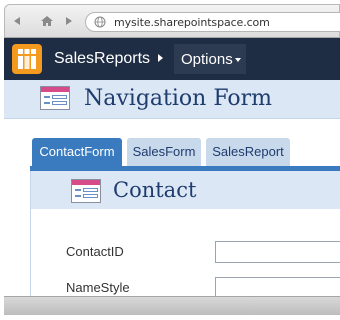 The width and height of the screenshot is (340, 320). I want to click on namestyle-label: NameStyle, so click(98, 287).